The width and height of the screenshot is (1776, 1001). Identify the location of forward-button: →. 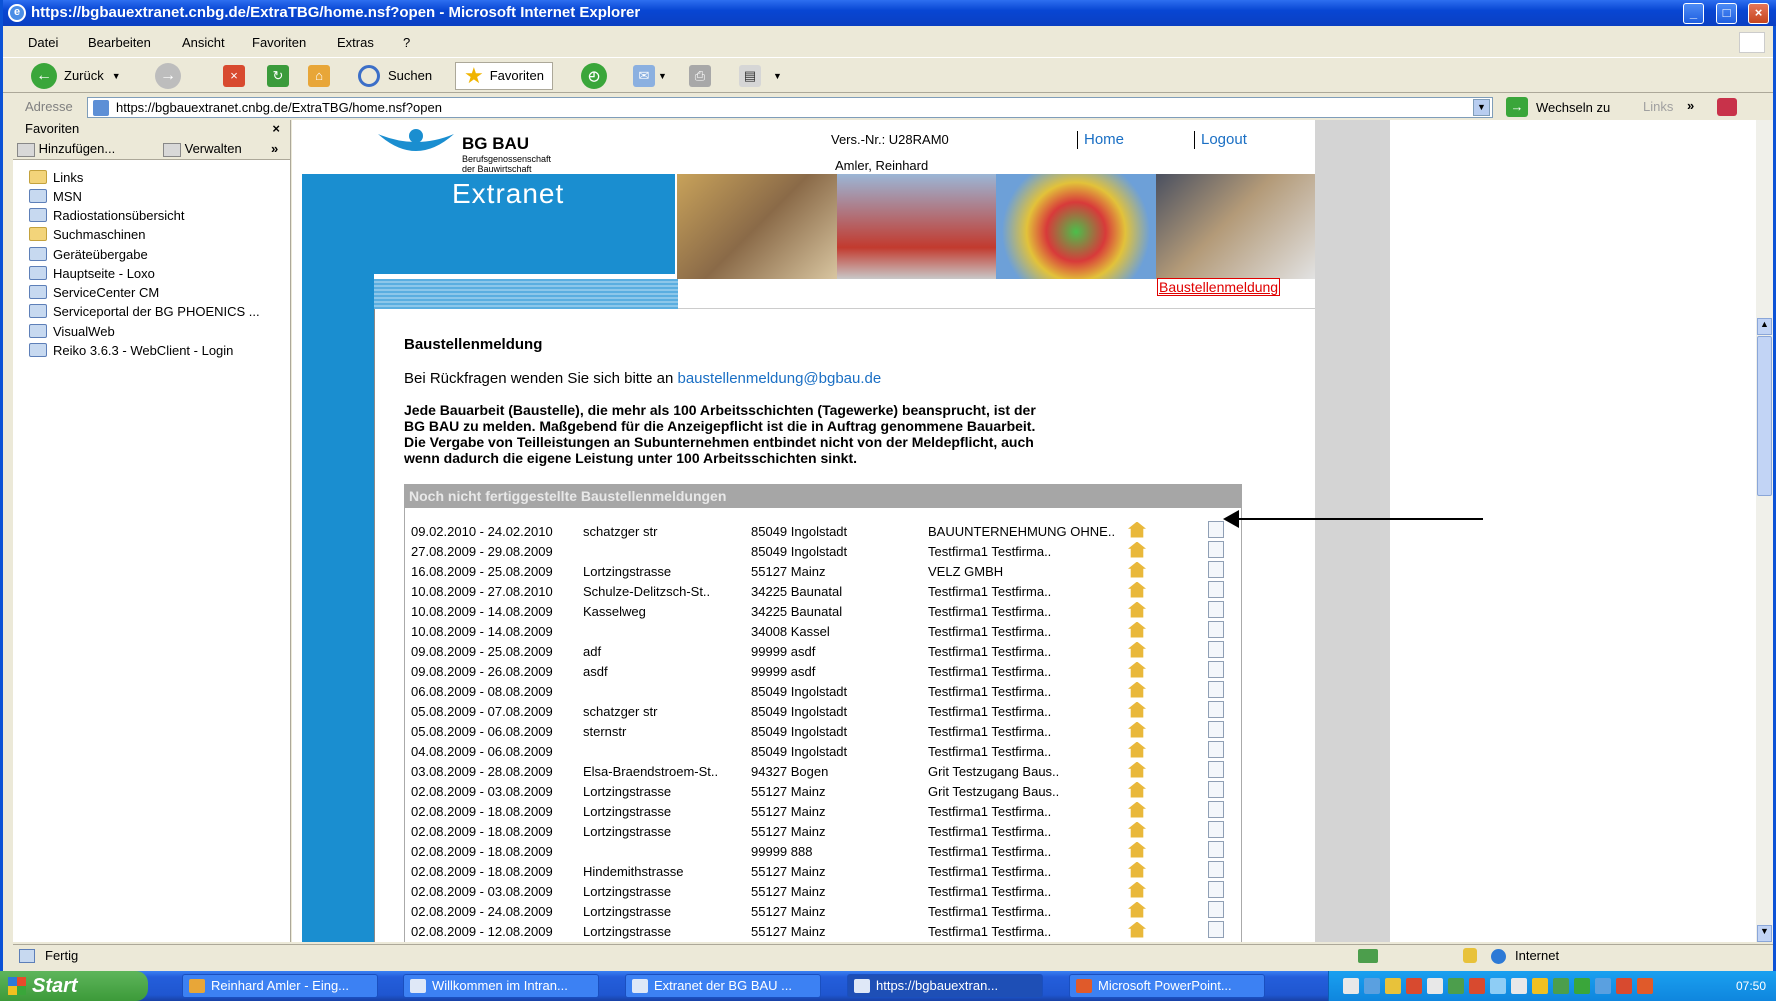
(168, 76).